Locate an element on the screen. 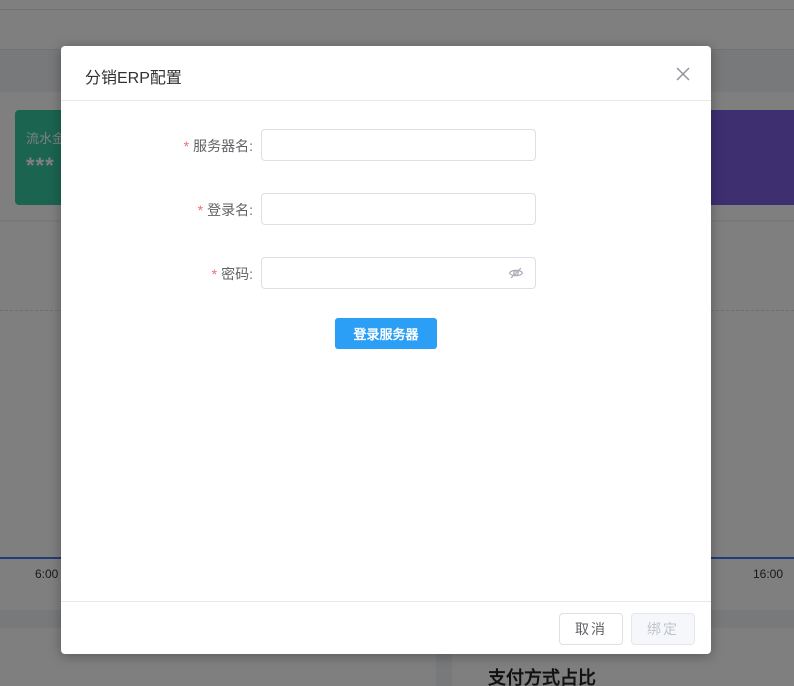 This screenshot has width=794, height=686. password-label: * 密码: is located at coordinates (232, 274).